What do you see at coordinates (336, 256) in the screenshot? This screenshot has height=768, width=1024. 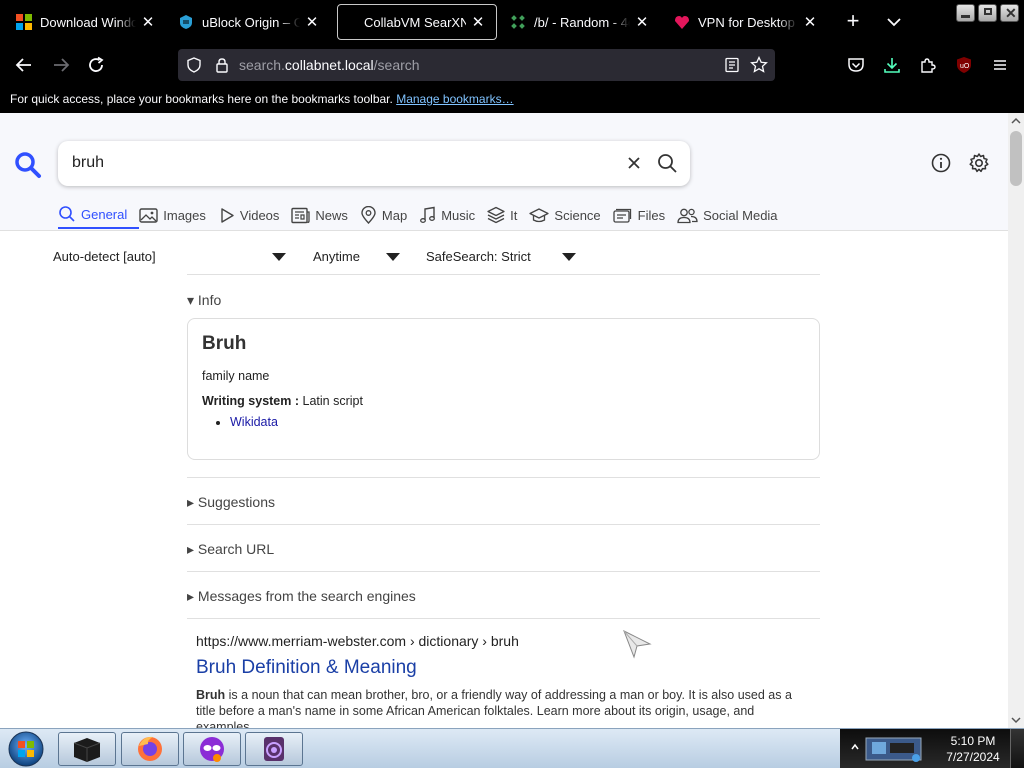 I see `time-range-select: Anytime` at bounding box center [336, 256].